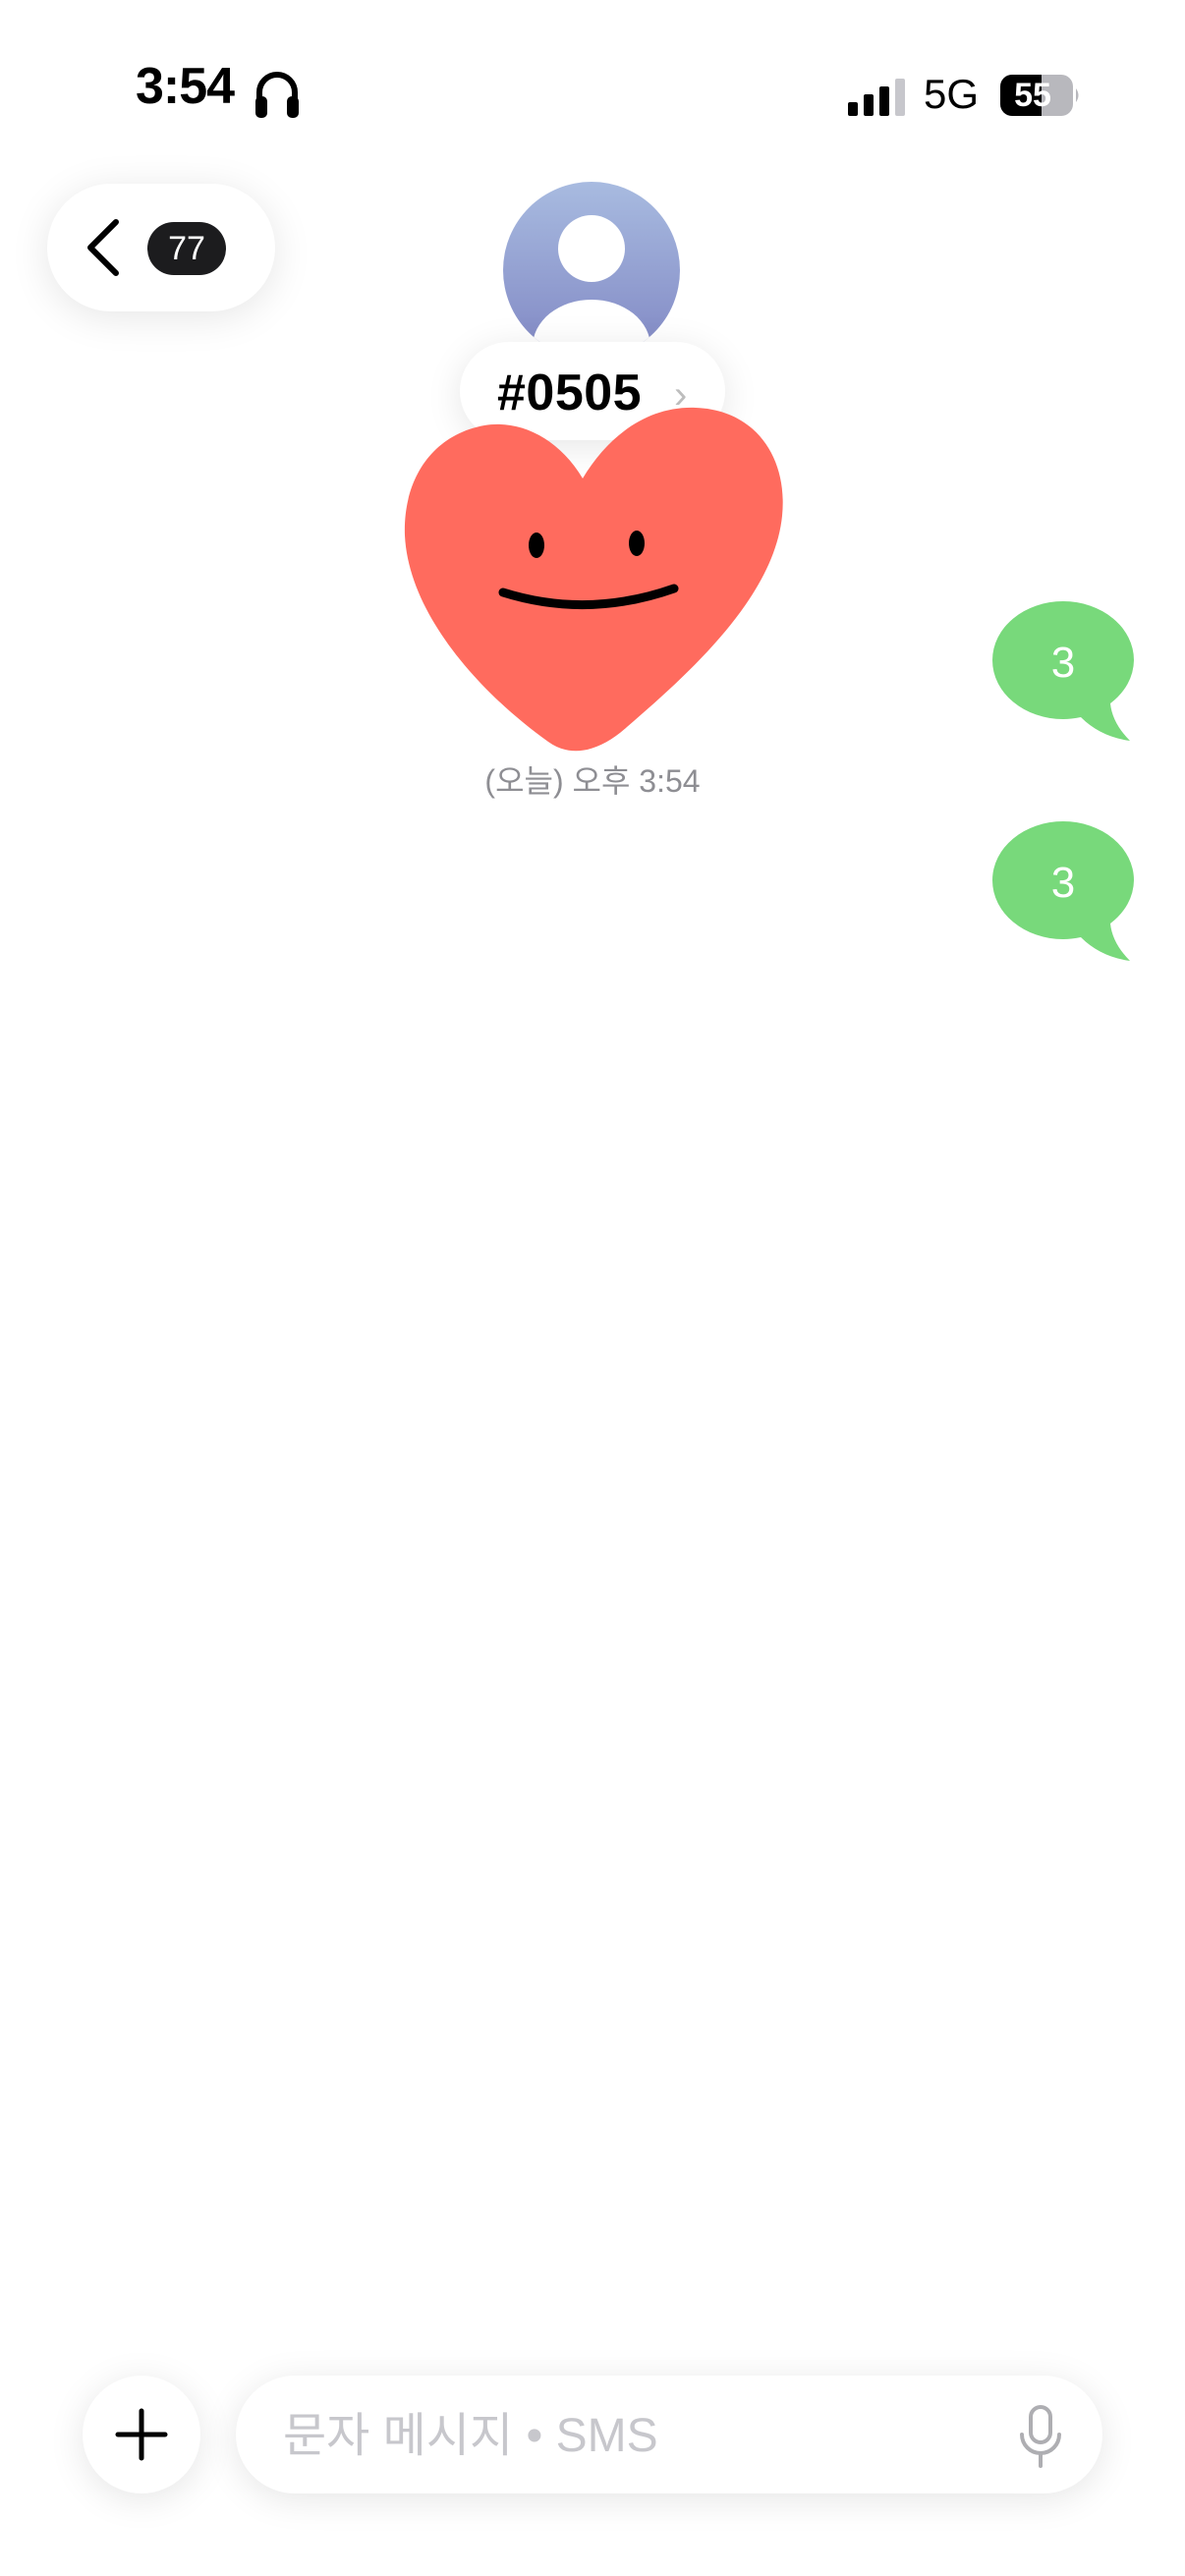 The width and height of the screenshot is (1185, 2576). What do you see at coordinates (592, 270) in the screenshot?
I see `contact-avatar` at bounding box center [592, 270].